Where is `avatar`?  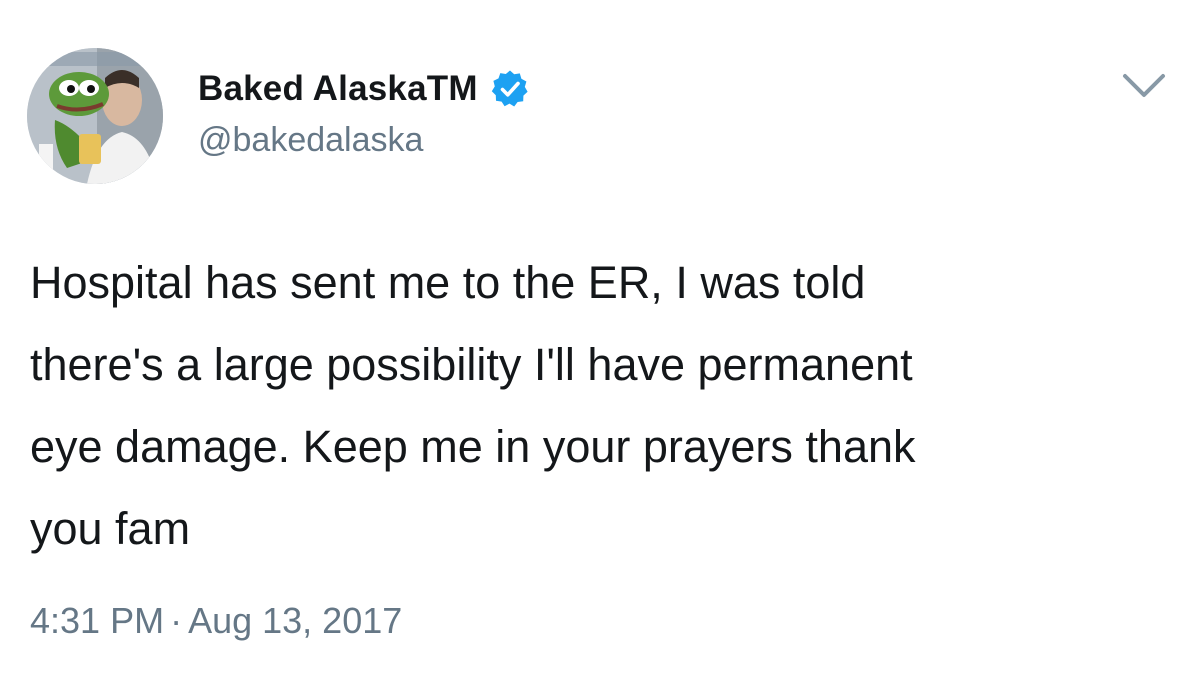 avatar is located at coordinates (95, 116).